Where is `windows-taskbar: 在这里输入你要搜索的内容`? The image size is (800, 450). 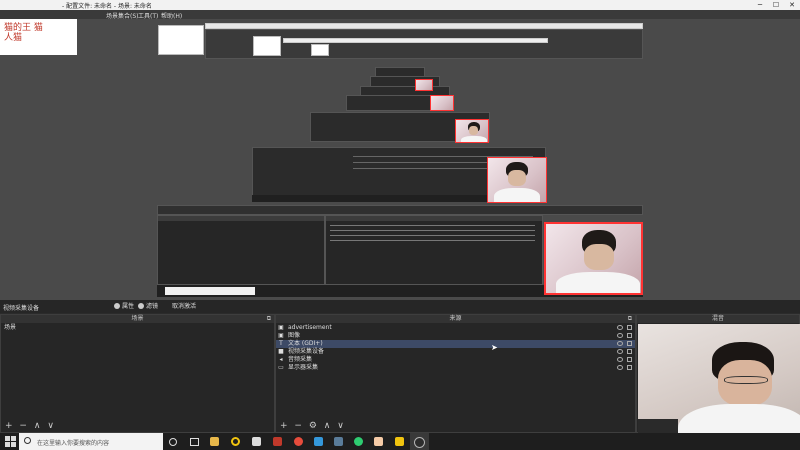
windows-taskbar: 在这里输入你要搜索的内容 is located at coordinates (400, 441).